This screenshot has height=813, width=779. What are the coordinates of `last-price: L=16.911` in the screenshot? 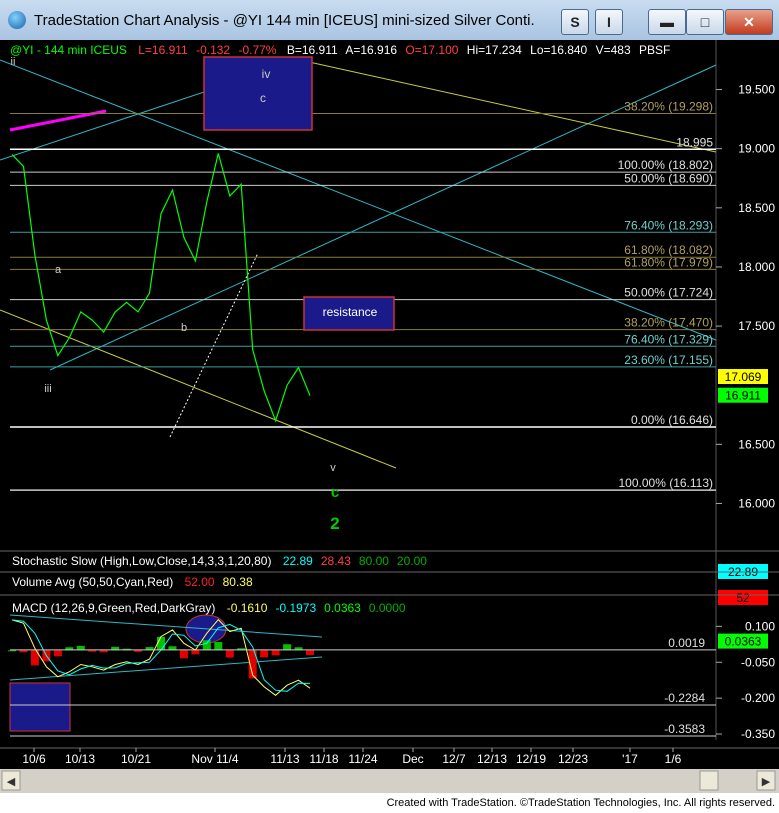 It's located at (163, 50).